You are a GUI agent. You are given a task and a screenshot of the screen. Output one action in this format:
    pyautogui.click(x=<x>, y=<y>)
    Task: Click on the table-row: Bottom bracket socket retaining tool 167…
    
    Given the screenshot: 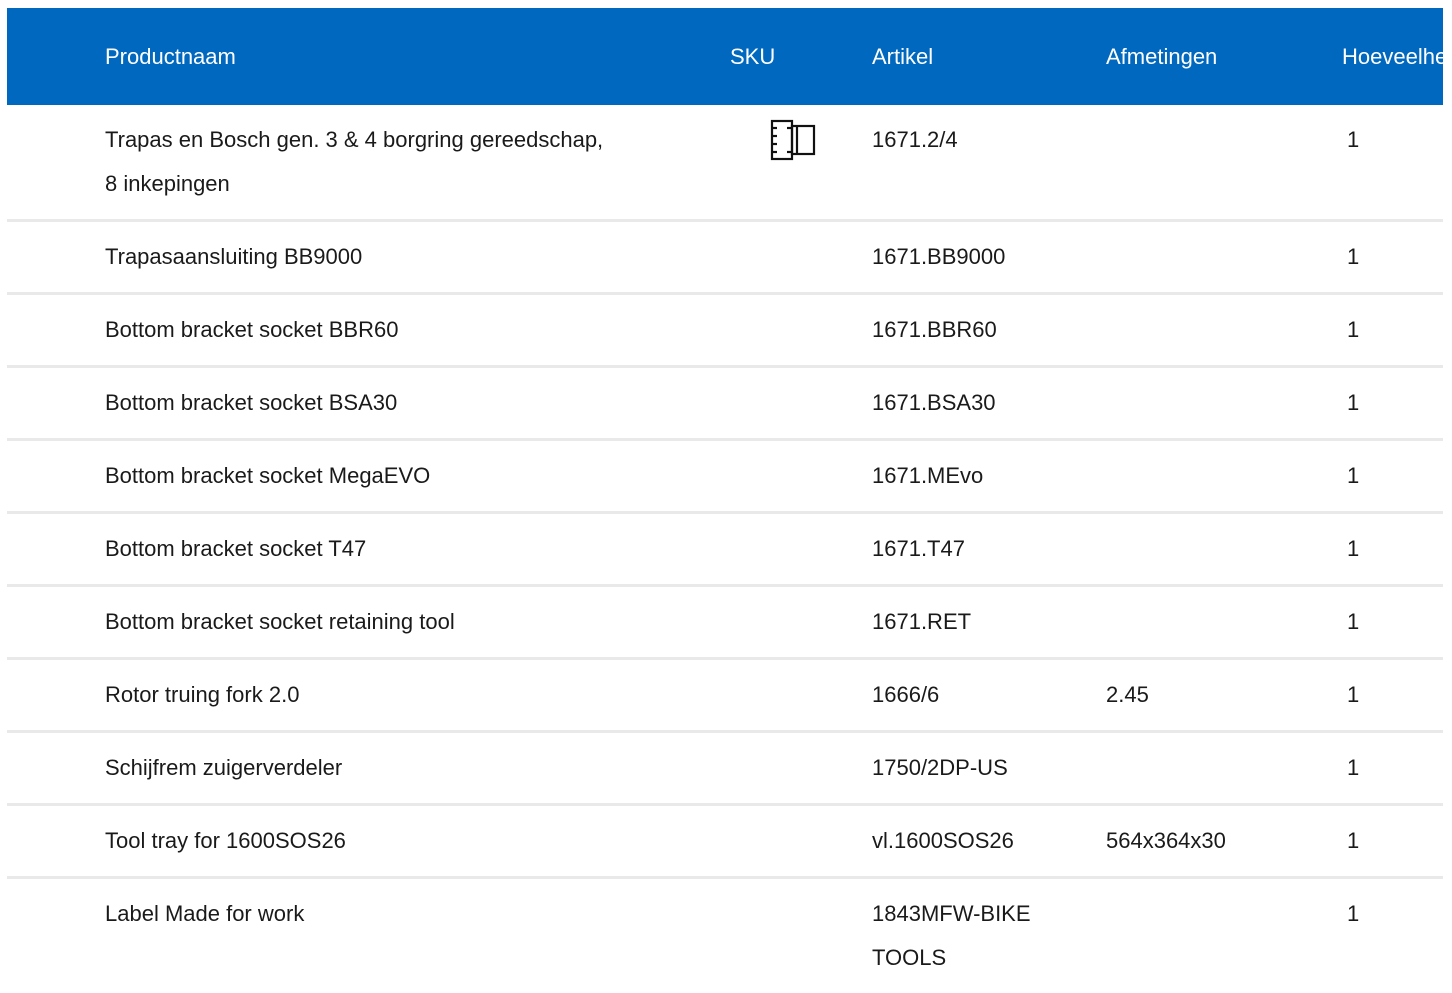 What is the action you would take?
    pyautogui.click(x=725, y=622)
    